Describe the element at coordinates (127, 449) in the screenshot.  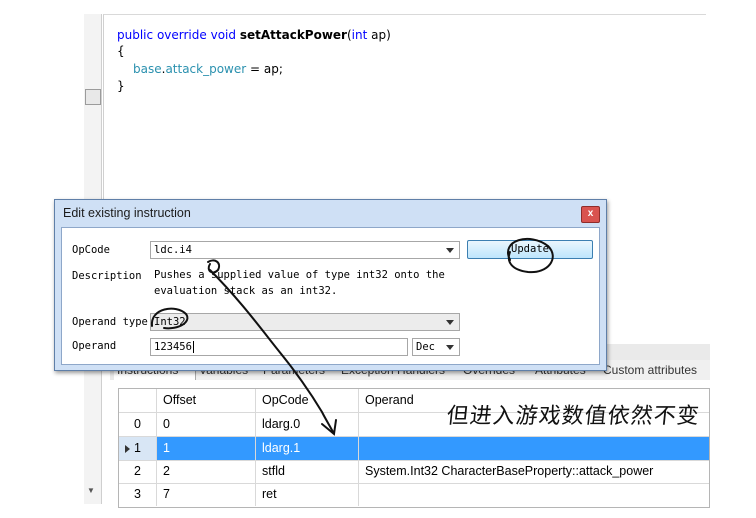
I see `current-row-arrow-icon` at that location.